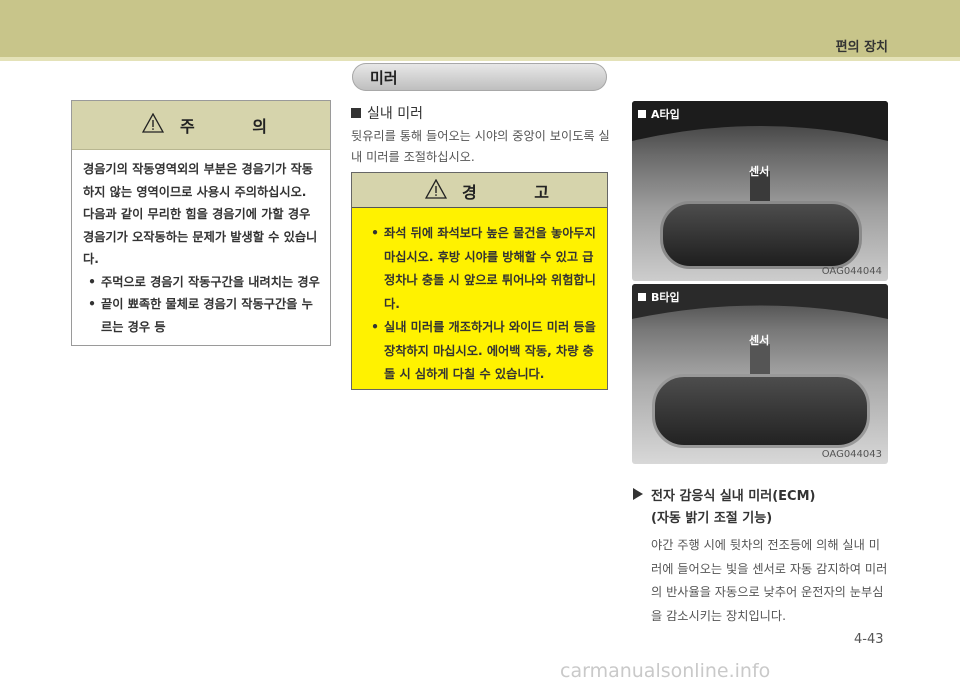  What do you see at coordinates (480, 28) in the screenshot?
I see `header-bar` at bounding box center [480, 28].